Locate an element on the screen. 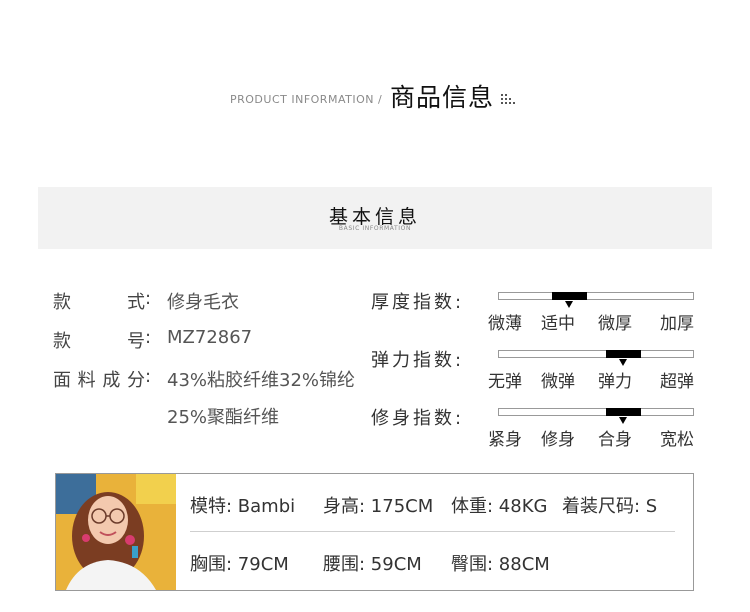  fit-index-label: 修身指数: is located at coordinates (418, 418).